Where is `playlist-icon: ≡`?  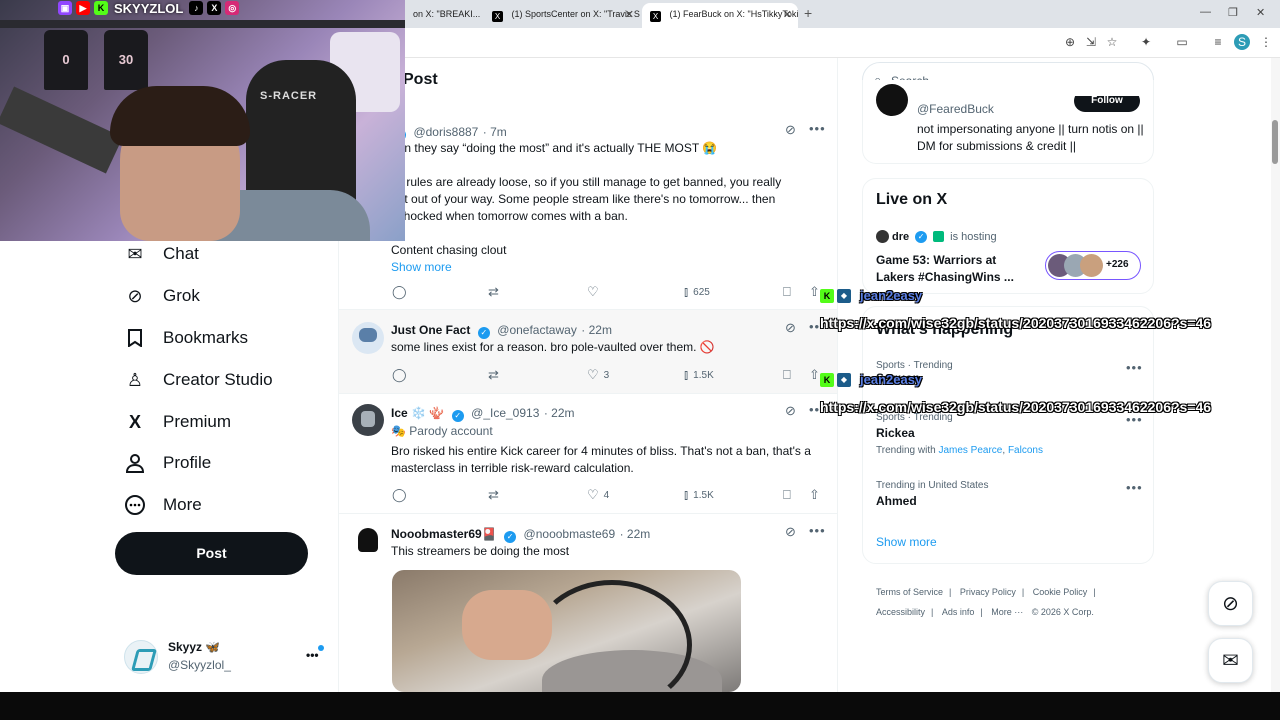 playlist-icon: ≡ is located at coordinates (1218, 42).